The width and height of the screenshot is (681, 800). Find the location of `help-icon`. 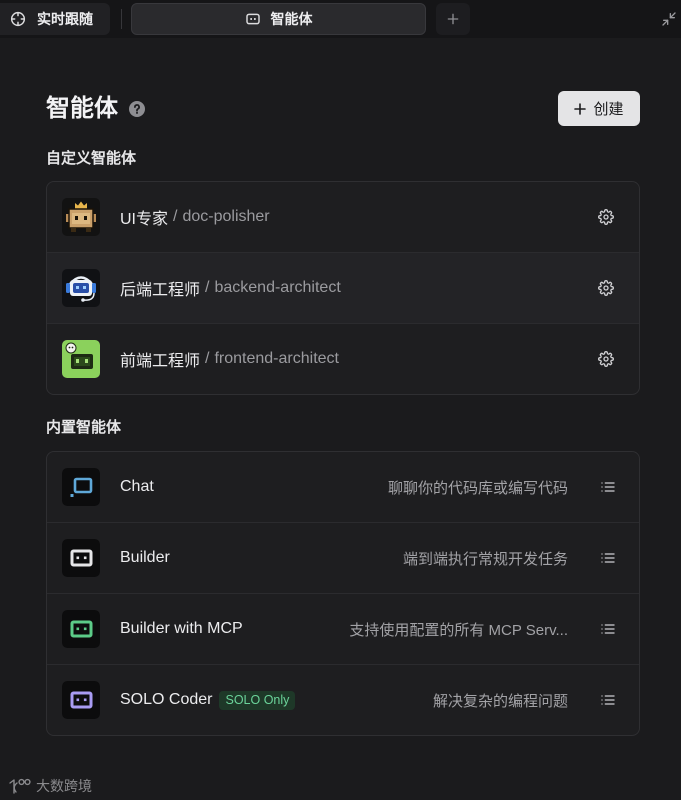

help-icon is located at coordinates (137, 108).